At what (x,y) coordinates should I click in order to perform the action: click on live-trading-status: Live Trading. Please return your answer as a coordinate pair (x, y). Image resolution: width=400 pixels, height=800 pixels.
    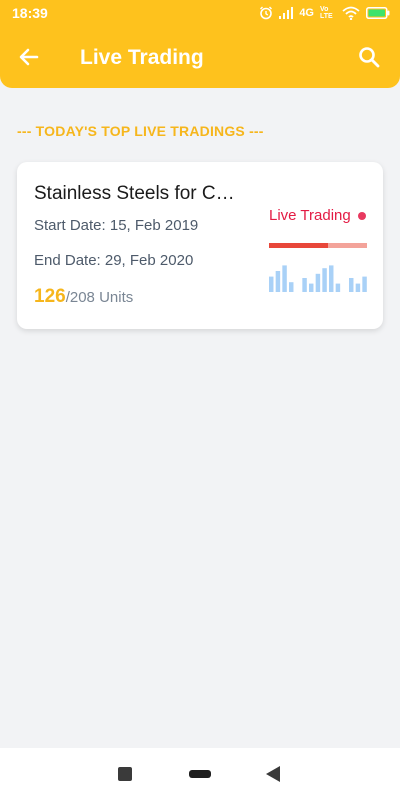
    Looking at the image, I should click on (310, 215).